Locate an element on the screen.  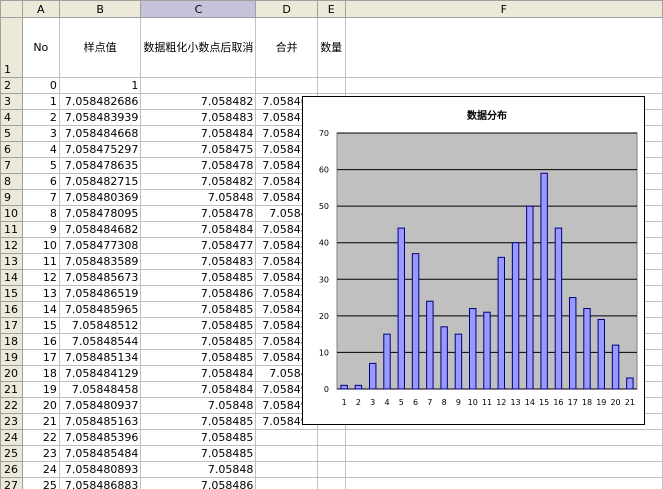
cell-b: 7.058484668 is located at coordinates (100, 133).